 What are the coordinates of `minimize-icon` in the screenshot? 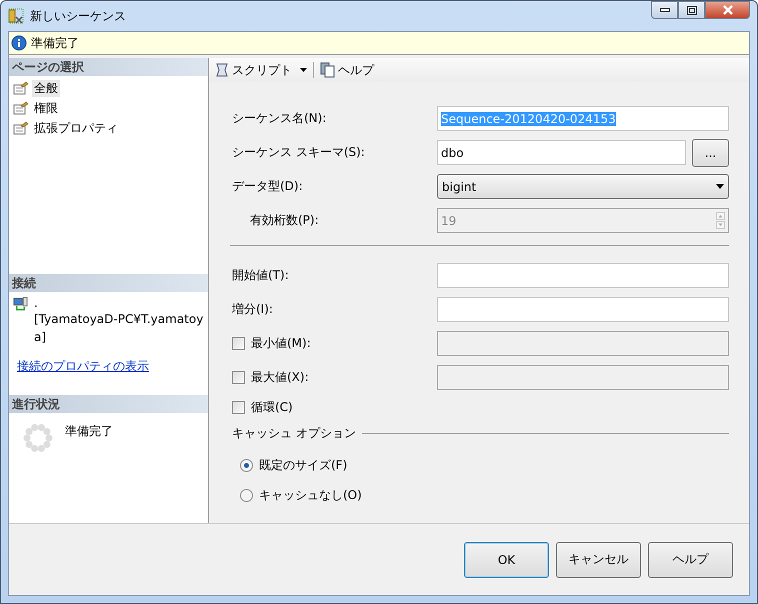 It's located at (665, 10).